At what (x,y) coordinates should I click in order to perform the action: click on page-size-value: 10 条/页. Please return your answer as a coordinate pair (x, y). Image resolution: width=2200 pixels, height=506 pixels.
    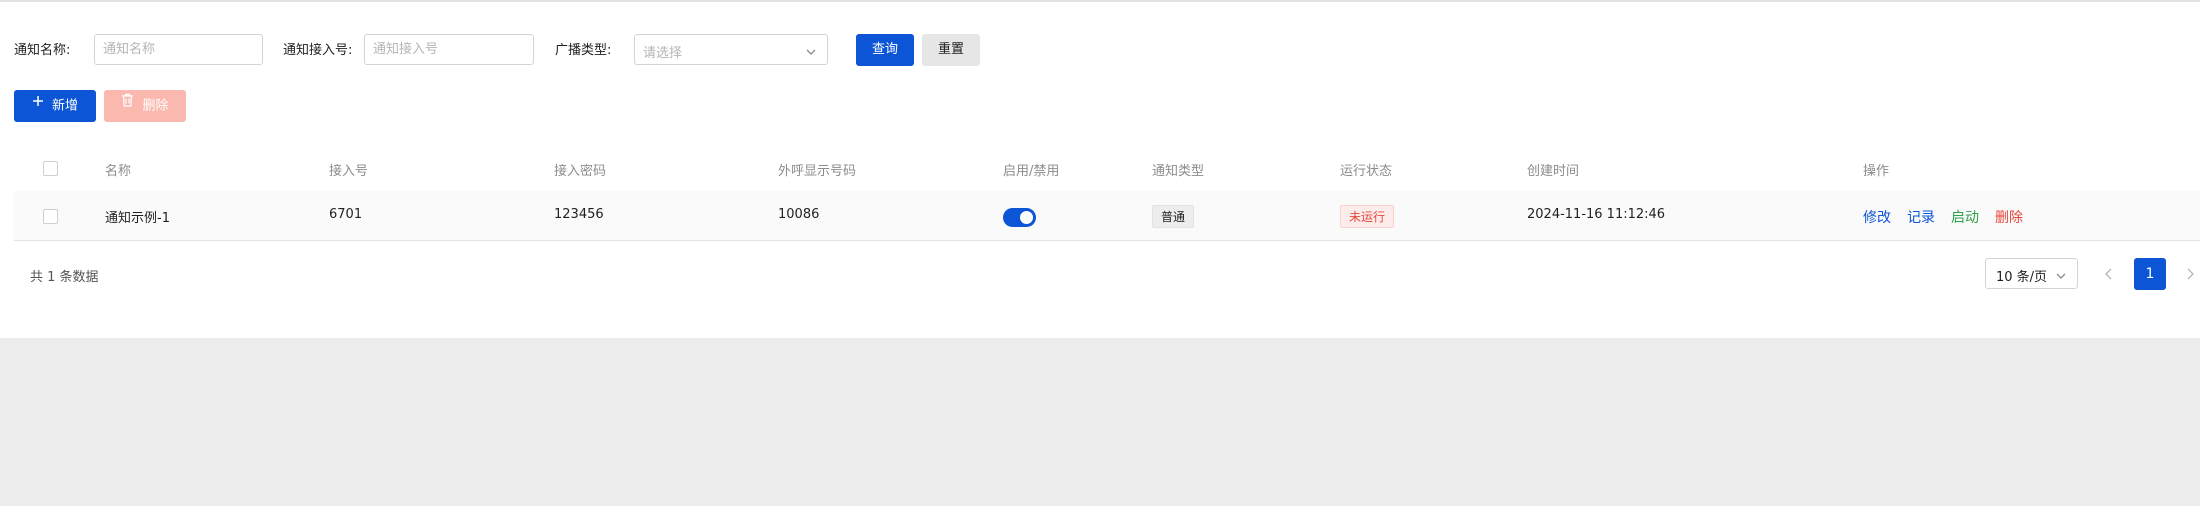
    Looking at the image, I should click on (2022, 277).